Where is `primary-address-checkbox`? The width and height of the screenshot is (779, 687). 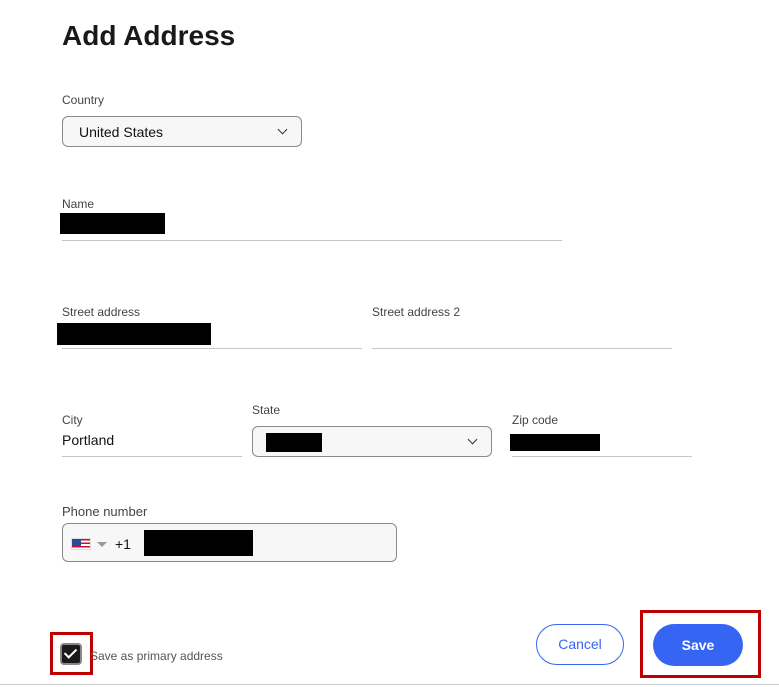 primary-address-checkbox is located at coordinates (71, 654).